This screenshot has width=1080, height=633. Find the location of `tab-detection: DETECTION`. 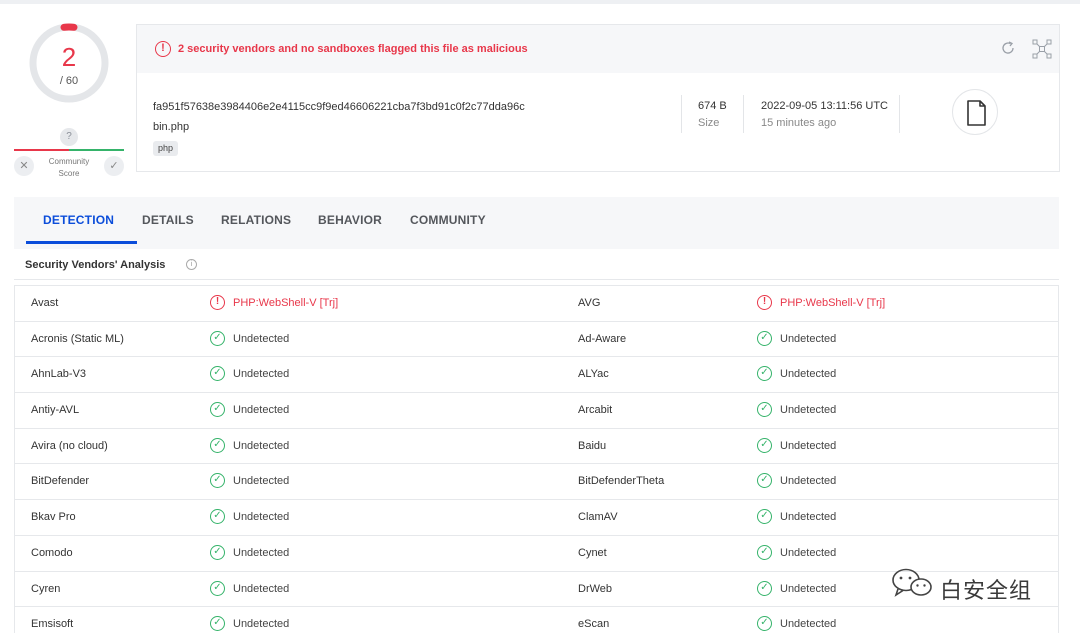

tab-detection: DETECTION is located at coordinates (78, 220).